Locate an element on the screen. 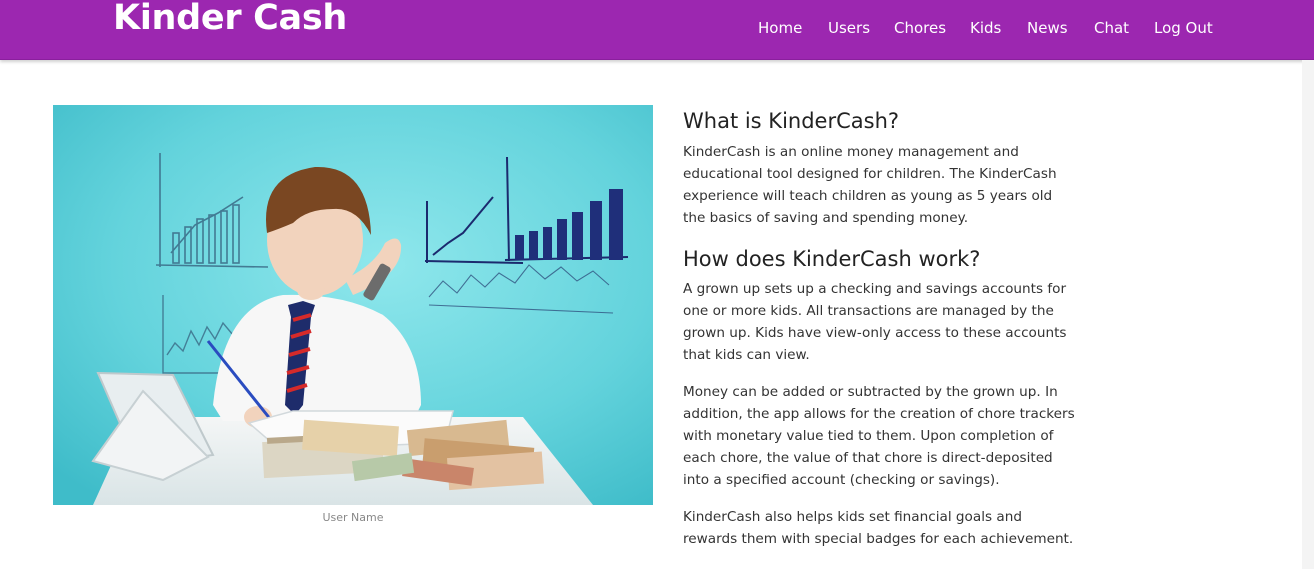  nav-chores: Chores is located at coordinates (920, 28).